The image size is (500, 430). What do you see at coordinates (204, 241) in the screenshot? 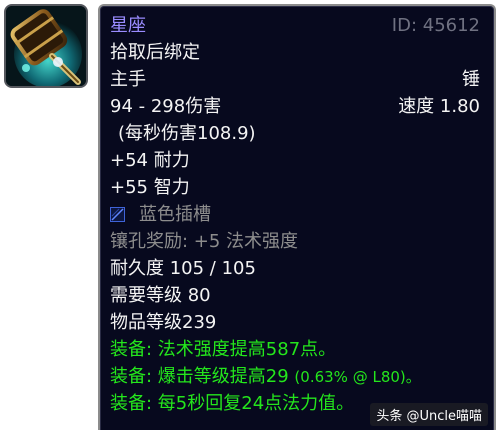
I see `socket-bonus-text: 镶孔奖励: +5 法术强度` at bounding box center [204, 241].